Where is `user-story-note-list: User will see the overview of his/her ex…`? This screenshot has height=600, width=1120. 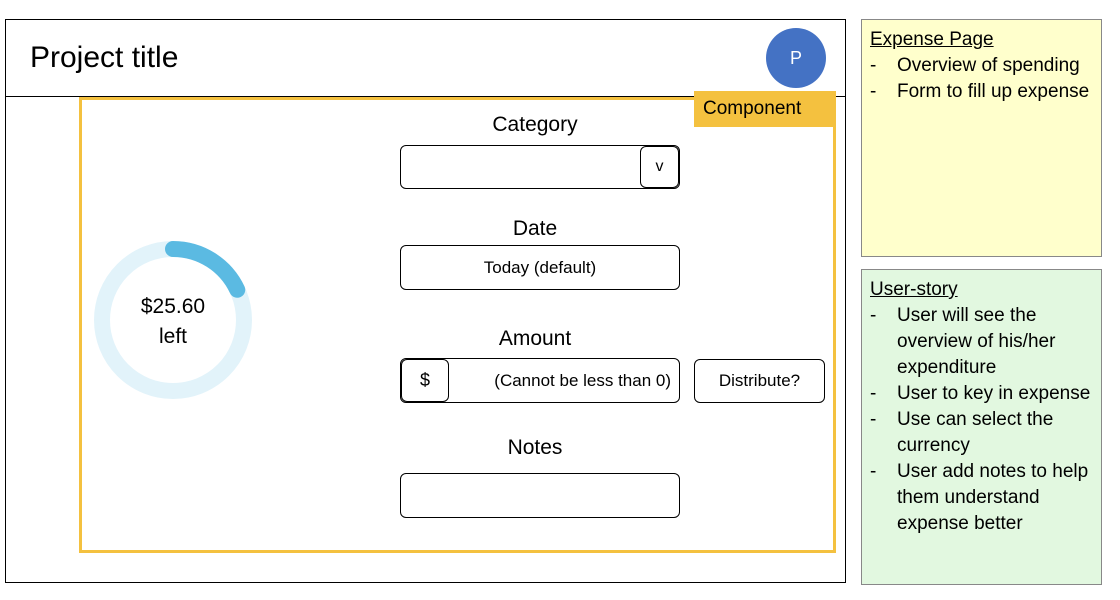 user-story-note-list: User will see the overview of his/her ex… is located at coordinates (981, 420).